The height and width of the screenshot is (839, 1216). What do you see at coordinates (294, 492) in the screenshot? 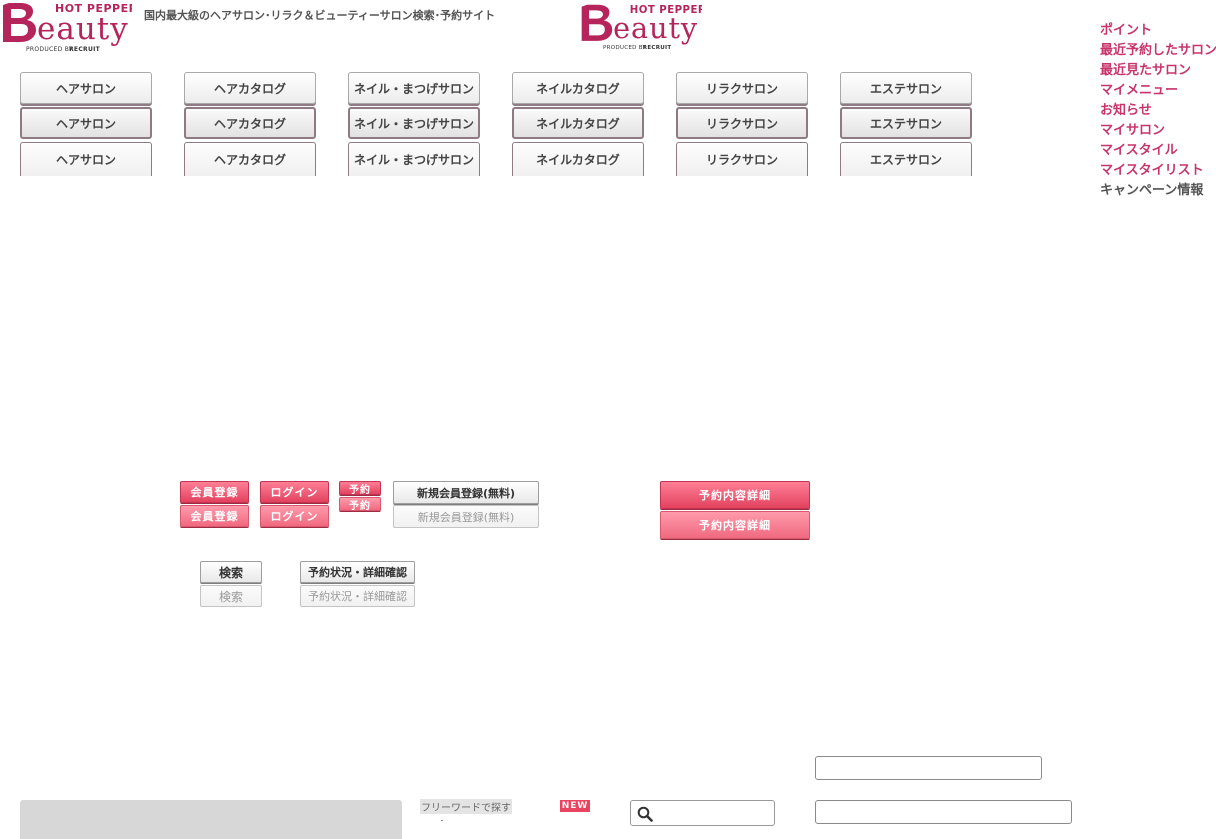
I see `login-button: ログイン` at bounding box center [294, 492].